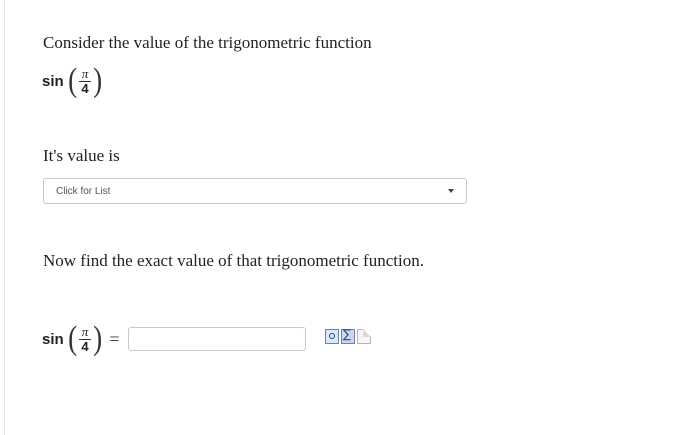  Describe the element at coordinates (451, 191) in the screenshot. I see `chevron-down-icon` at that location.